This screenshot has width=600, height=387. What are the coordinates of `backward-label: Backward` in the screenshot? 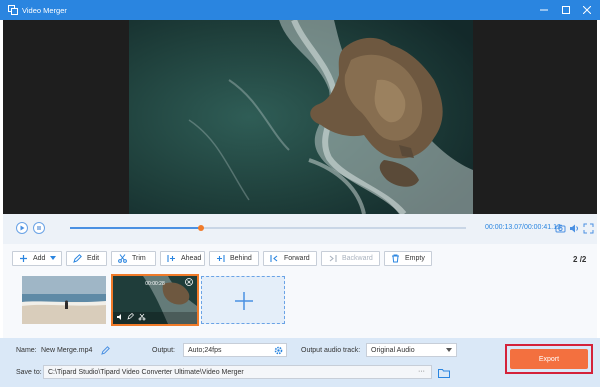 It's located at (357, 258).